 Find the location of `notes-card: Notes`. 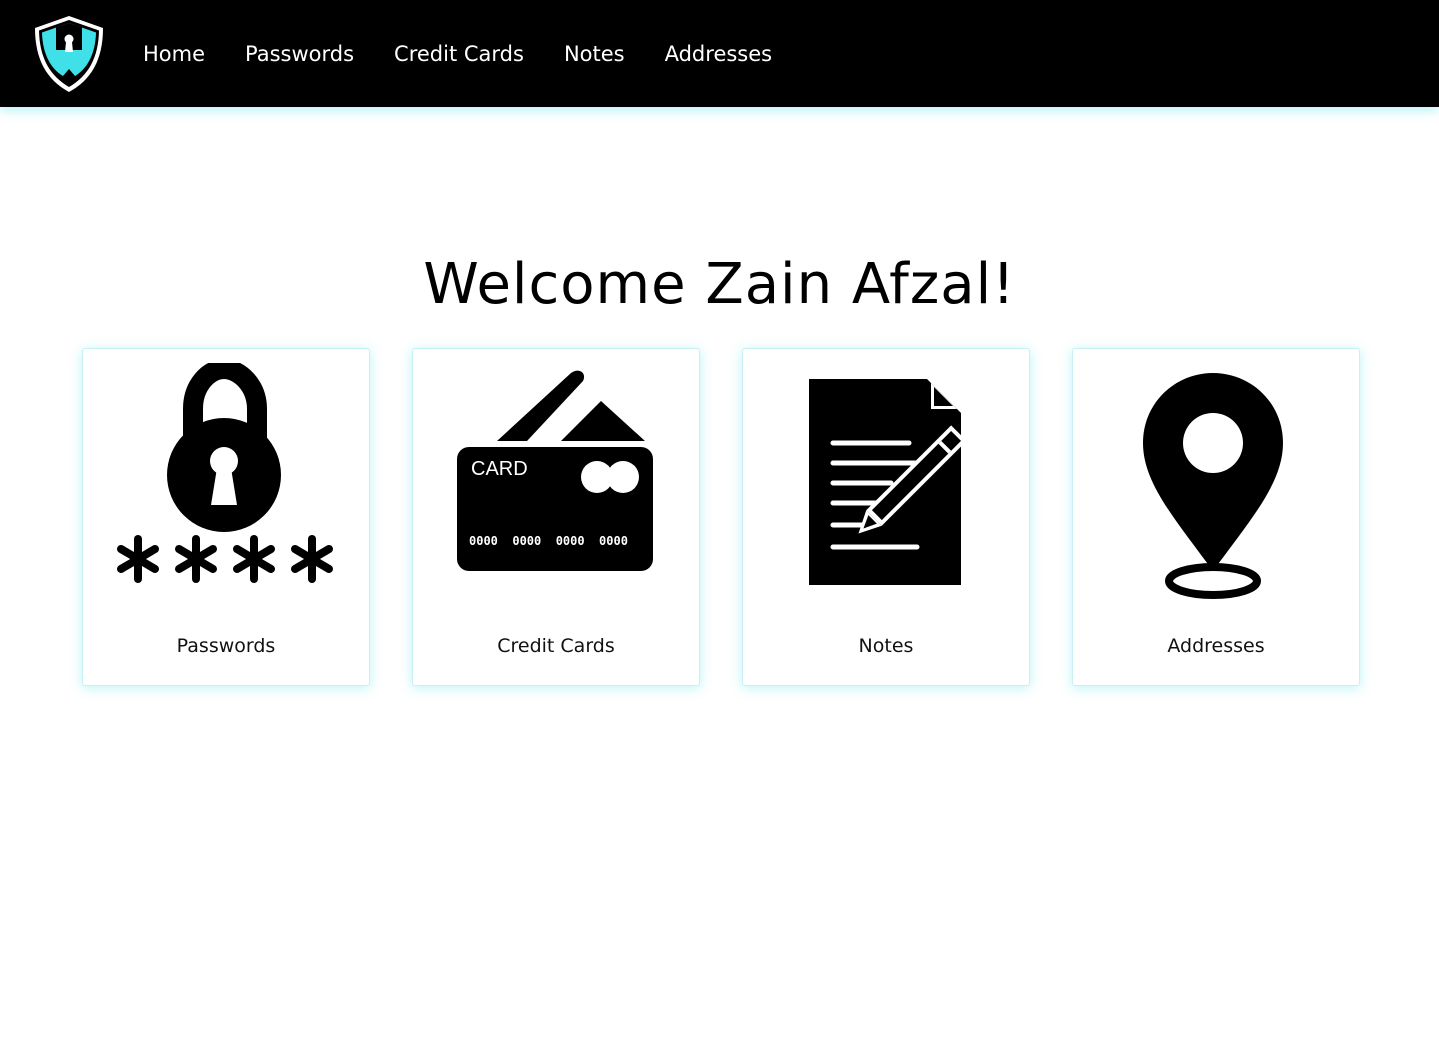

notes-card: Notes is located at coordinates (886, 517).